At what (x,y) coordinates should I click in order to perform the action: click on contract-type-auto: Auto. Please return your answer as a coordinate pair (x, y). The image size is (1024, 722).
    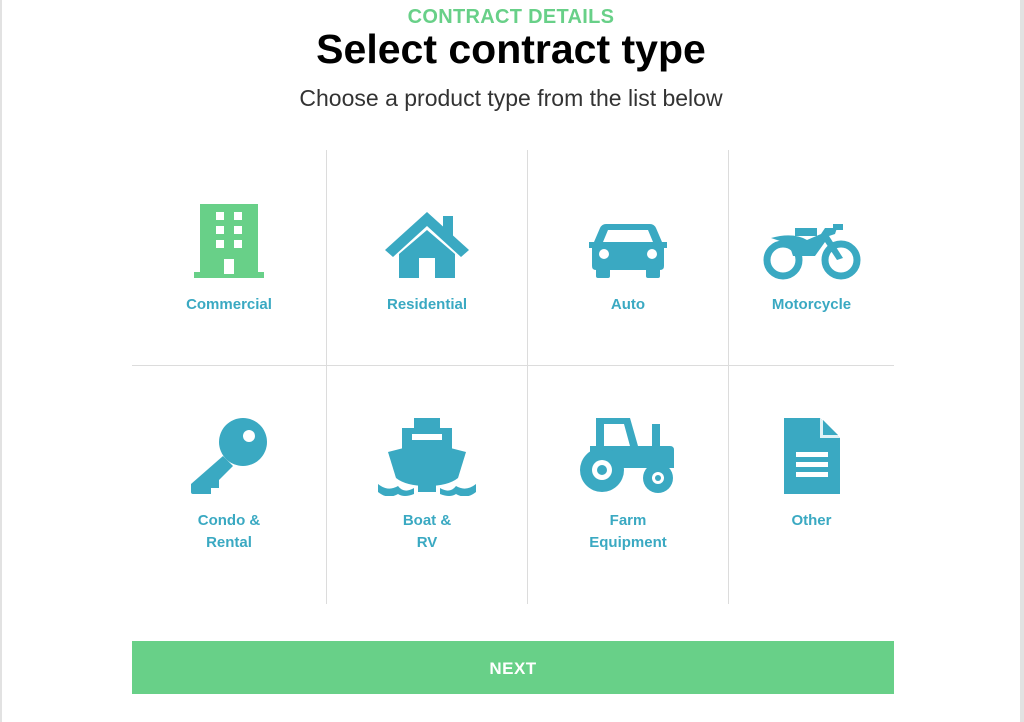
    Looking at the image, I should click on (628, 257).